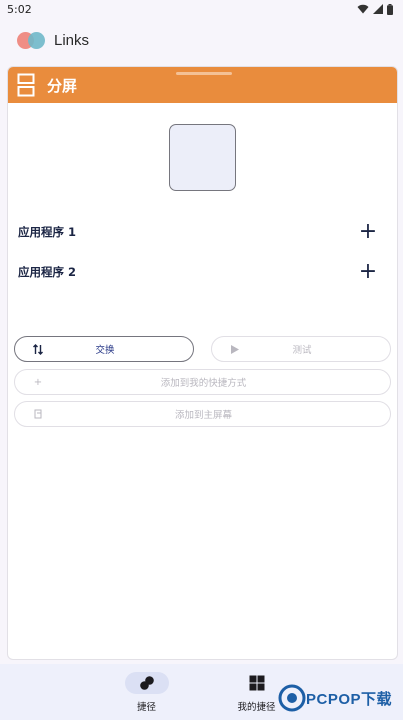 This screenshot has width=403, height=720. What do you see at coordinates (235, 349) in the screenshot?
I see `play-icon` at bounding box center [235, 349].